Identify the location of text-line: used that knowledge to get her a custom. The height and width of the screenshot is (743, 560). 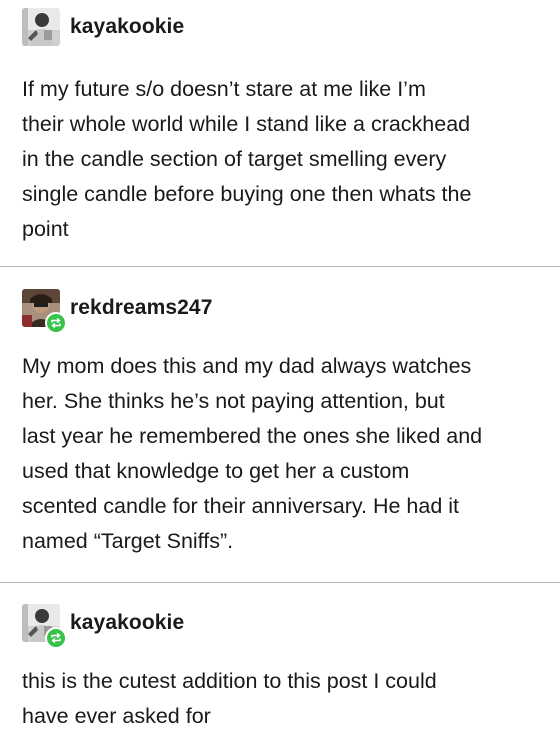
(216, 471).